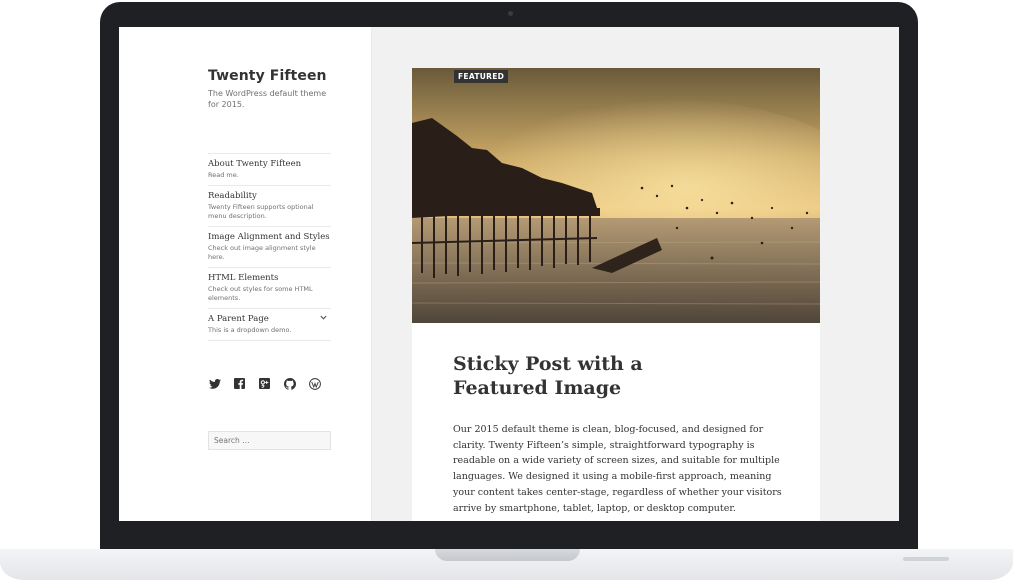 Image resolution: width=1013 pixels, height=582 pixels. I want to click on site-description: The WordPress default theme for 2015., so click(267, 99).